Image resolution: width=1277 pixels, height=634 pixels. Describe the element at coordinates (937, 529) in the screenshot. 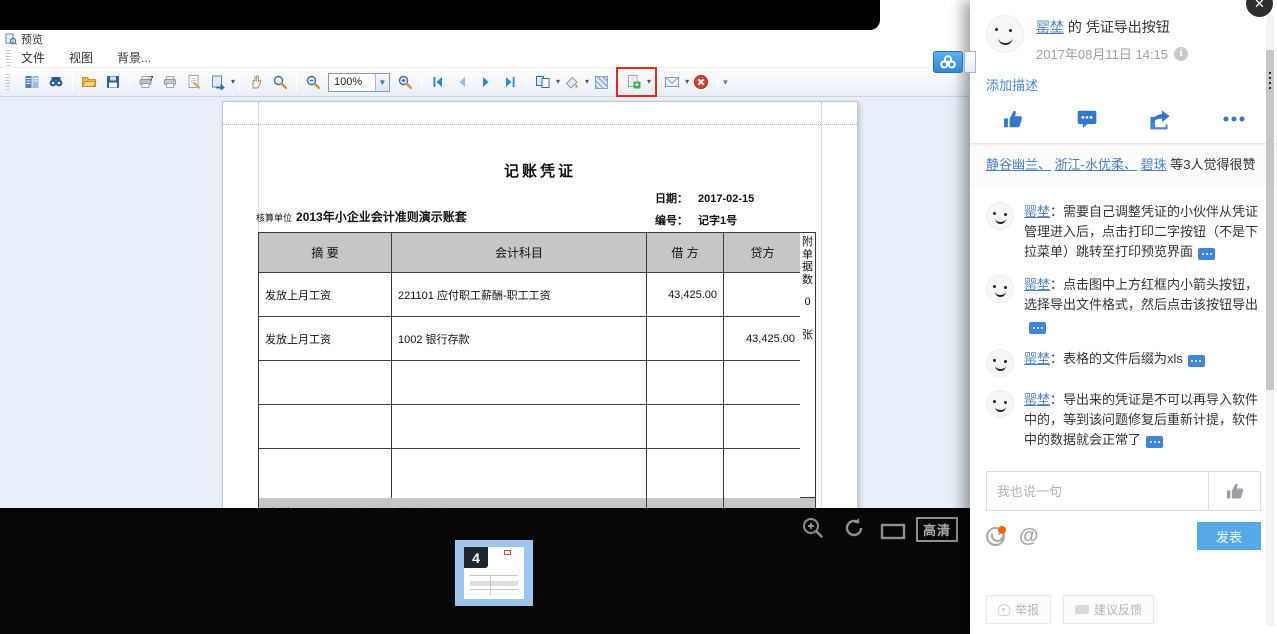

I see `hd-toggle-button: 高清` at that location.